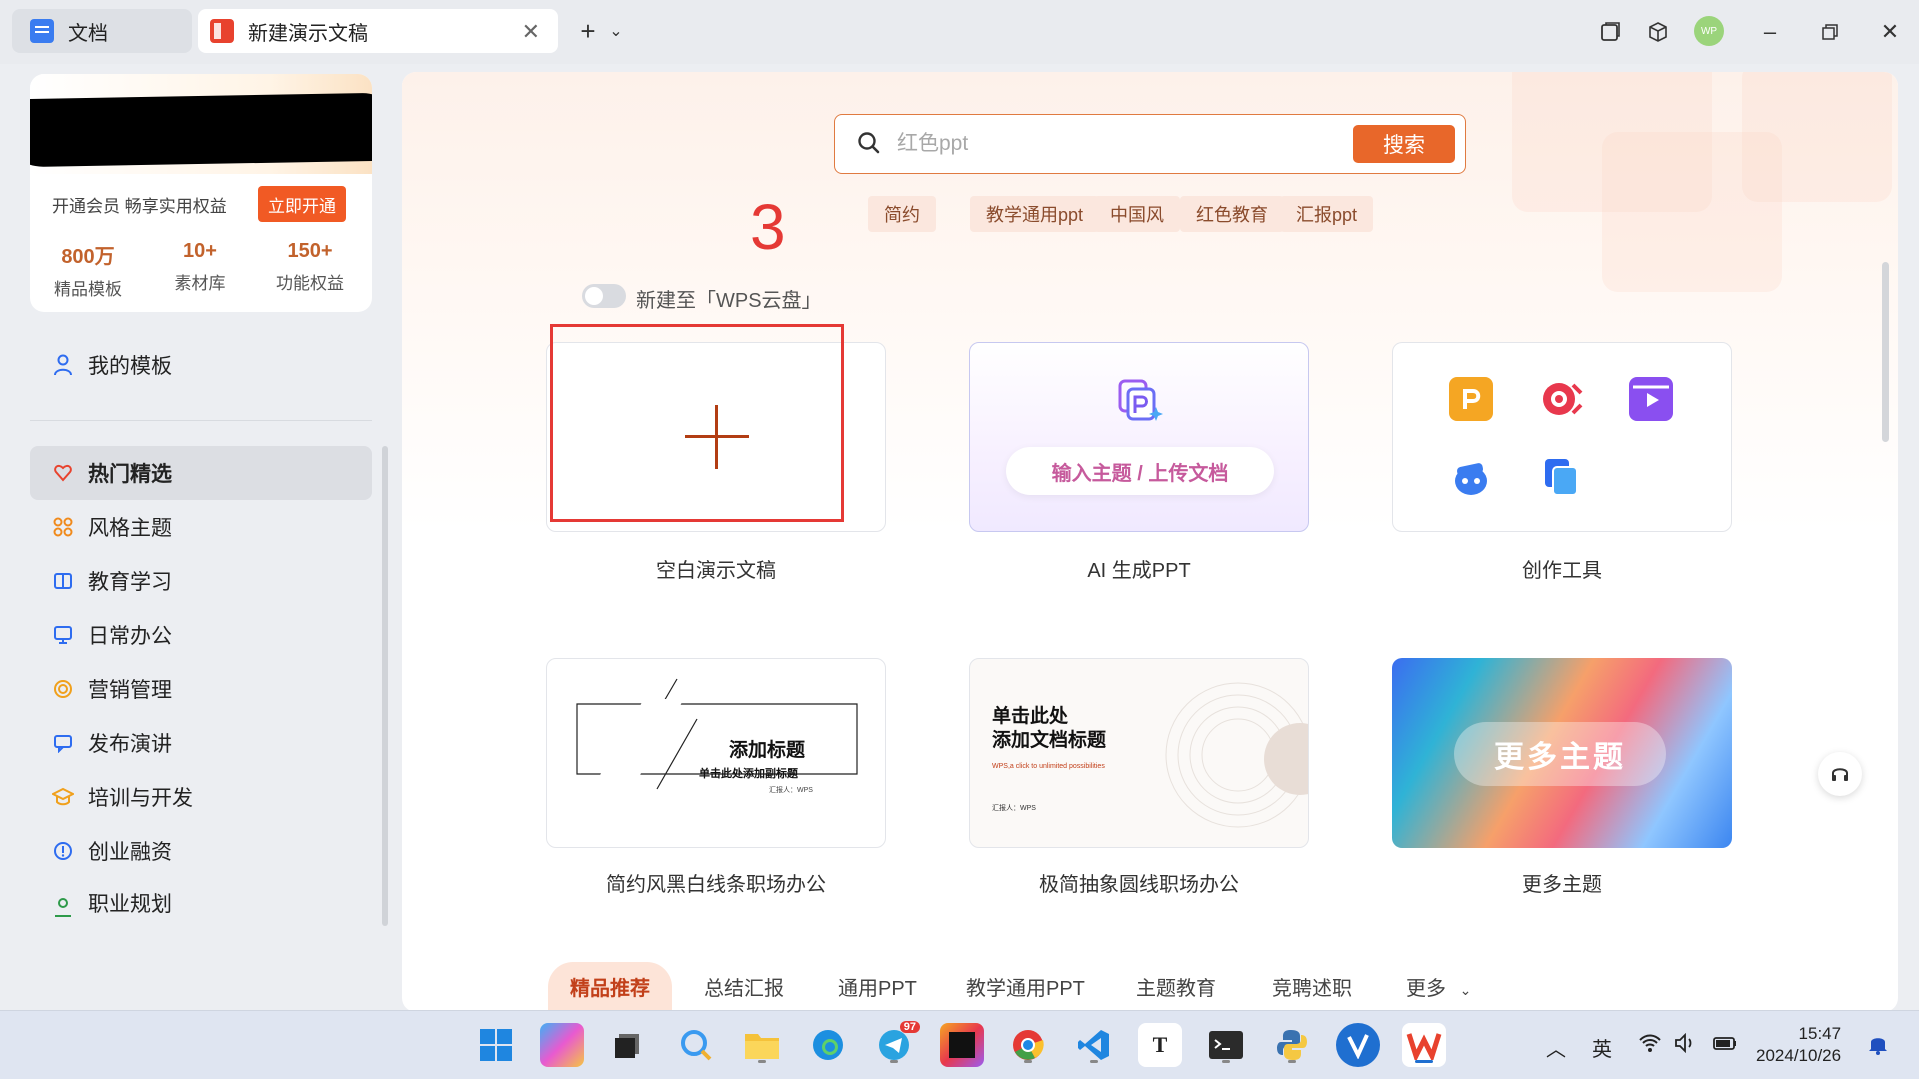 The width and height of the screenshot is (1919, 1079). Describe the element at coordinates (310, 267) in the screenshot. I see `stat-features: 150+ 功能权益` at that location.